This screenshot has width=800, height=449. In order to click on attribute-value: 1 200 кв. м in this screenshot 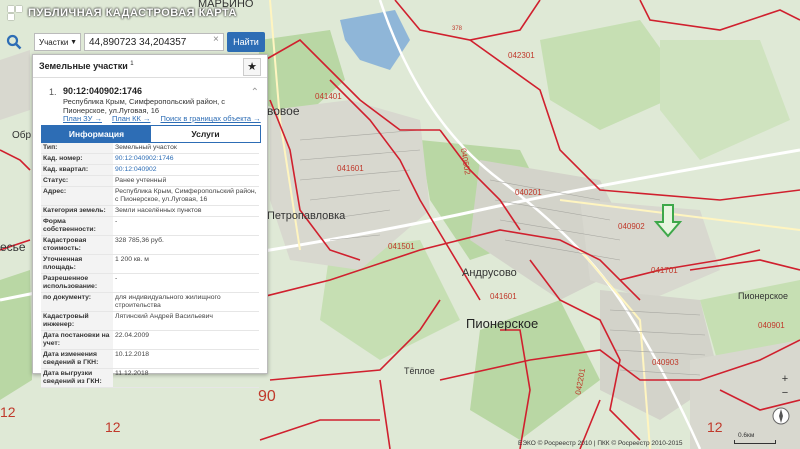, I will do `click(186, 264)`.